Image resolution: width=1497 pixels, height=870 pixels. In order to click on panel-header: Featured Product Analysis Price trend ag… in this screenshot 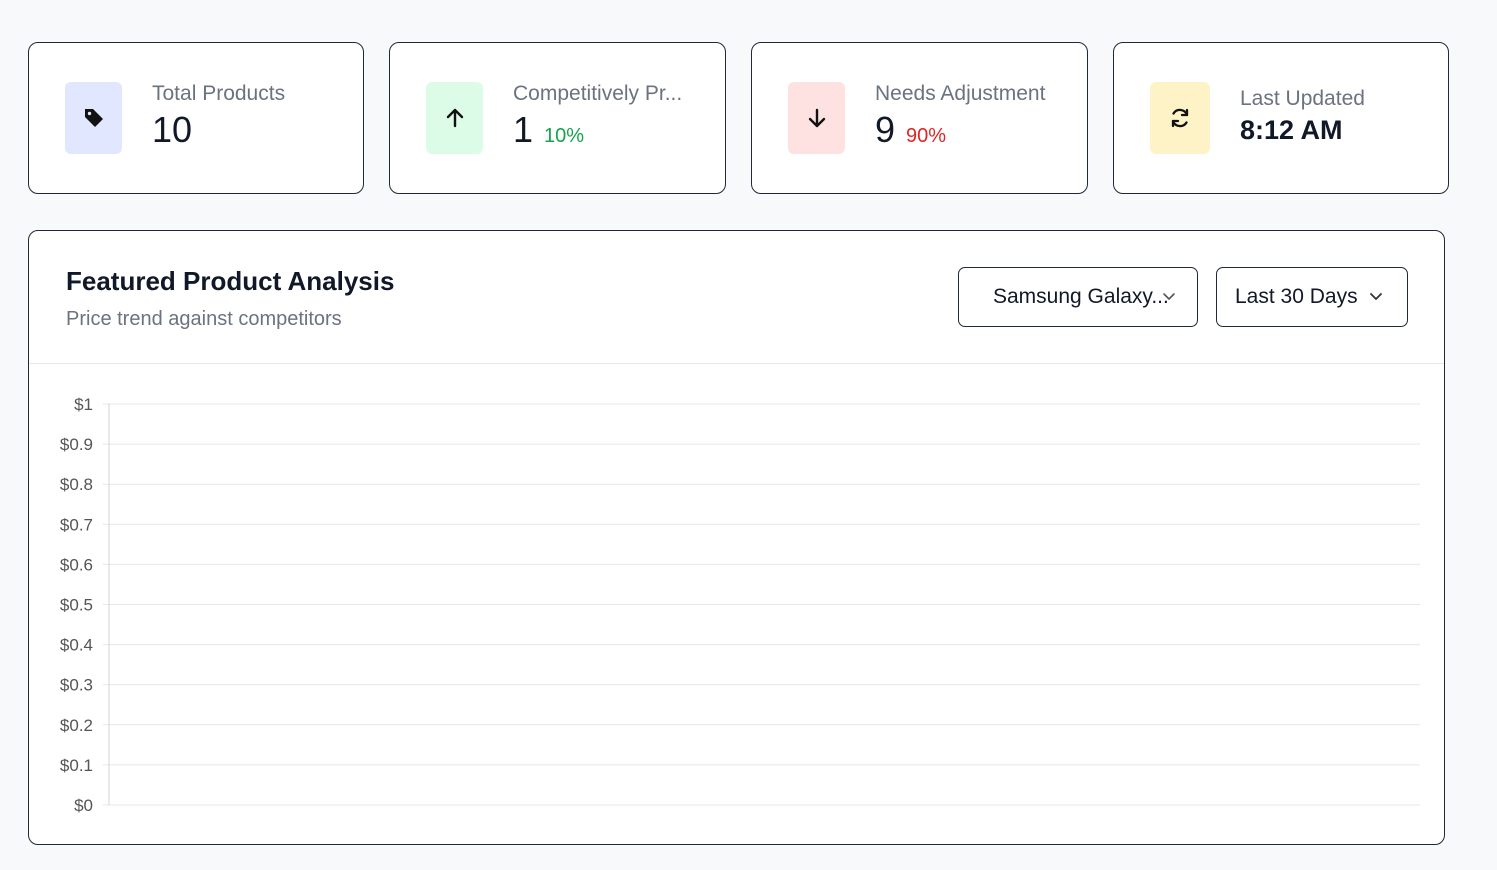, I will do `click(736, 297)`.